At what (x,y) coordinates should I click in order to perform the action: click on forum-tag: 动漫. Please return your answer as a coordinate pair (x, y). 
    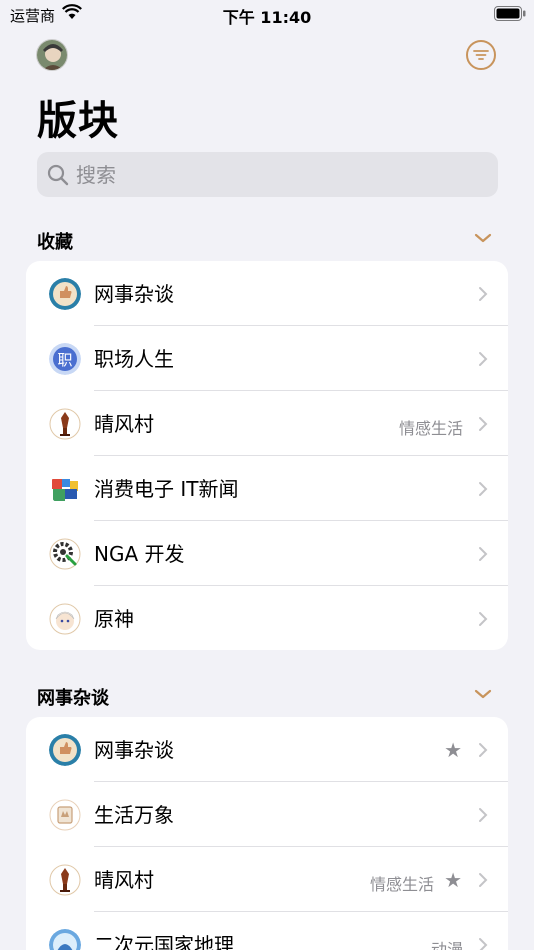
    Looking at the image, I should click on (446, 945).